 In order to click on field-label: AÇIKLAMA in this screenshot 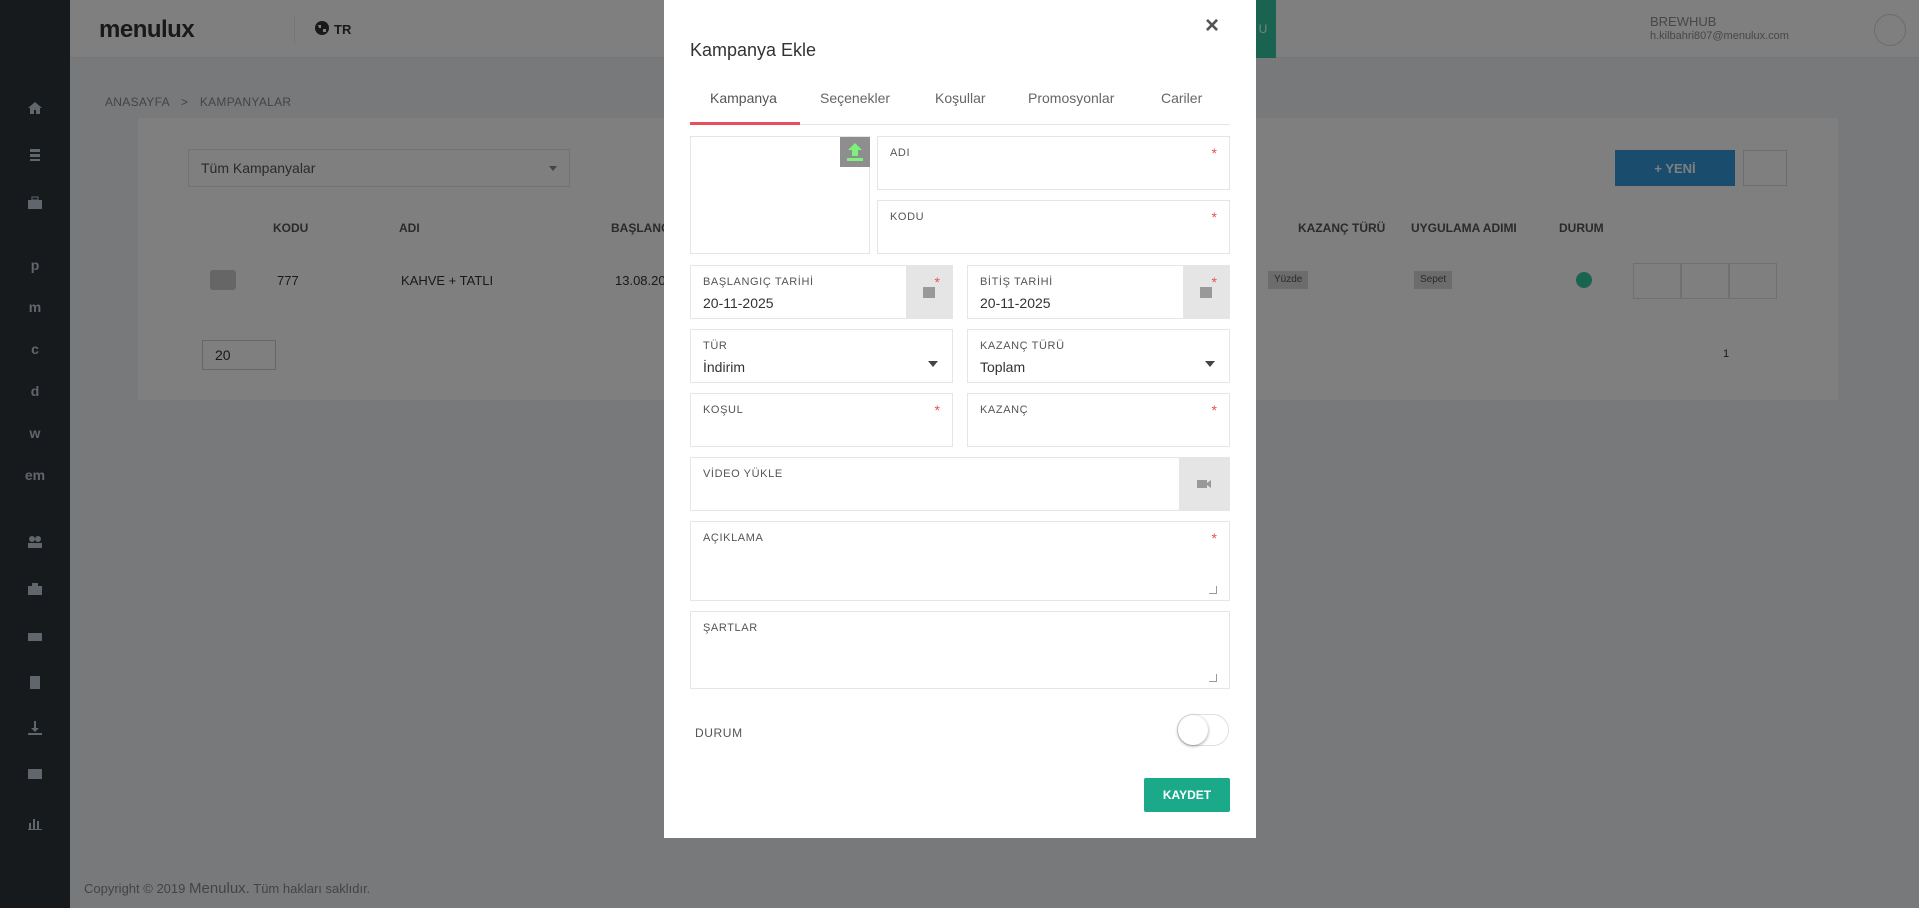, I will do `click(733, 538)`.